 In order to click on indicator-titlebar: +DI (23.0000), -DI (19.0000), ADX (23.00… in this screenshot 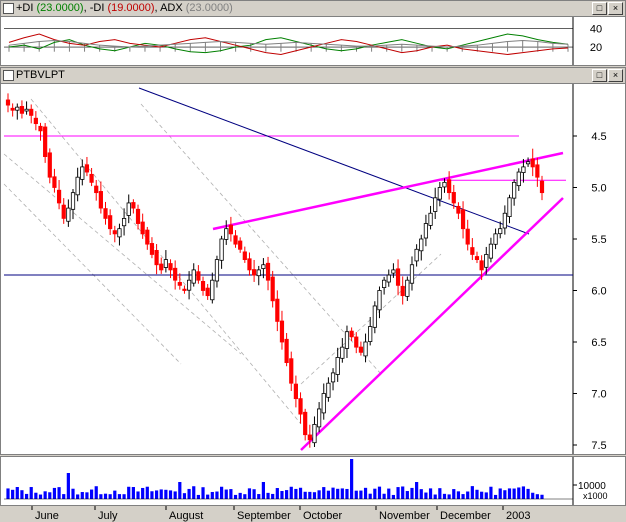, I will do `click(313, 9)`.